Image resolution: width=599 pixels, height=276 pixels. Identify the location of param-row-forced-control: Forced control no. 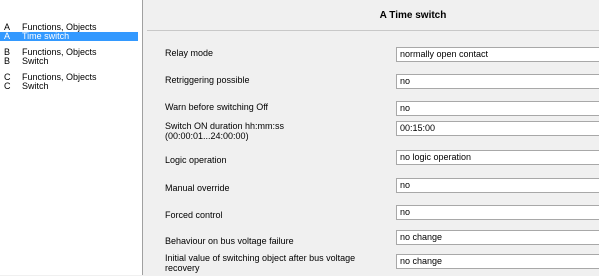
(375, 214).